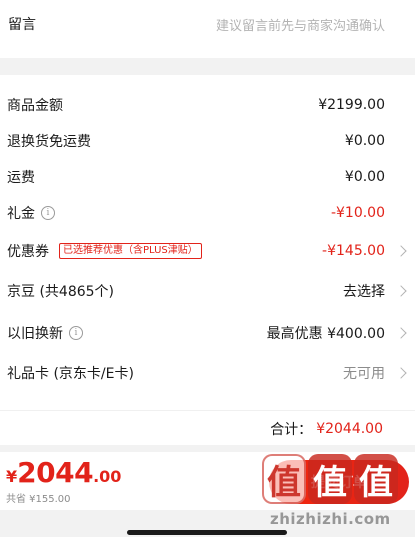 The image size is (415, 537). What do you see at coordinates (70, 374) in the screenshot?
I see `gift-card-label: 礼品卡 (京东卡/E卡)` at bounding box center [70, 374].